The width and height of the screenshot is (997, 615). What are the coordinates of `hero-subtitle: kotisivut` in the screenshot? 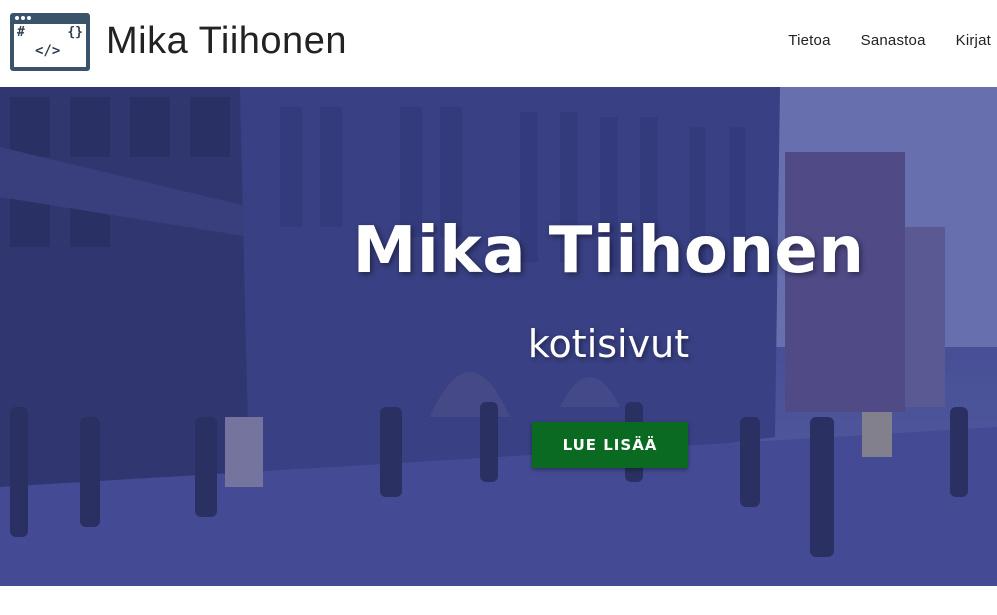 It's located at (608, 344).